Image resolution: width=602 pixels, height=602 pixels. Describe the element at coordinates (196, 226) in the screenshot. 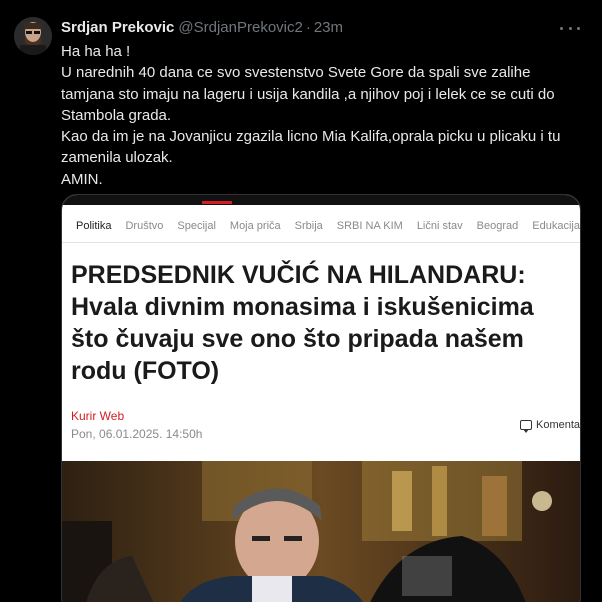

I see `nav-item-specijal: Specijal` at that location.